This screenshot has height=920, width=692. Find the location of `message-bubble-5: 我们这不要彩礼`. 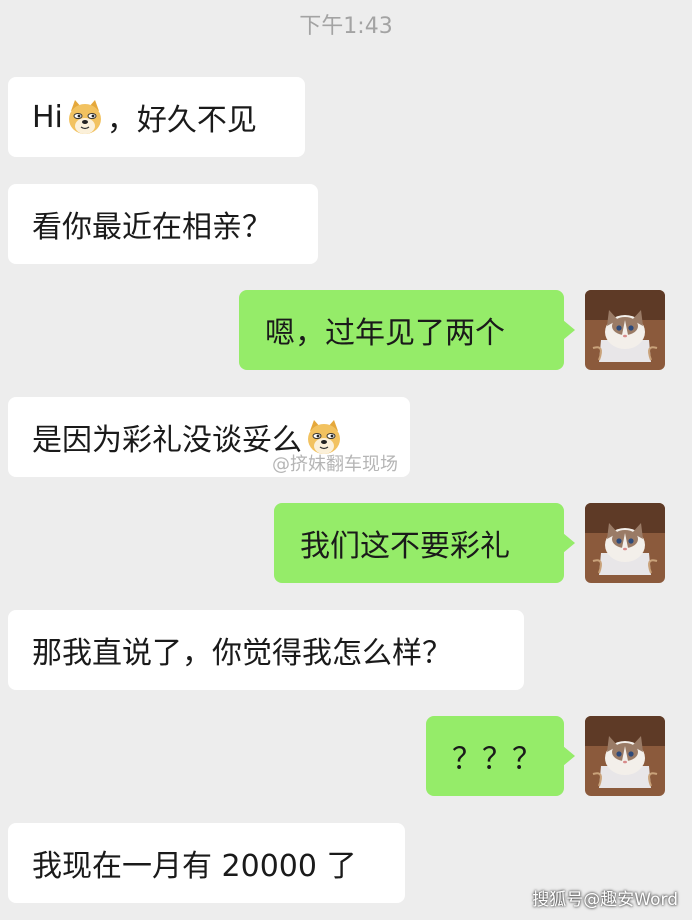

message-bubble-5: 我们这不要彩礼 is located at coordinates (424, 543).